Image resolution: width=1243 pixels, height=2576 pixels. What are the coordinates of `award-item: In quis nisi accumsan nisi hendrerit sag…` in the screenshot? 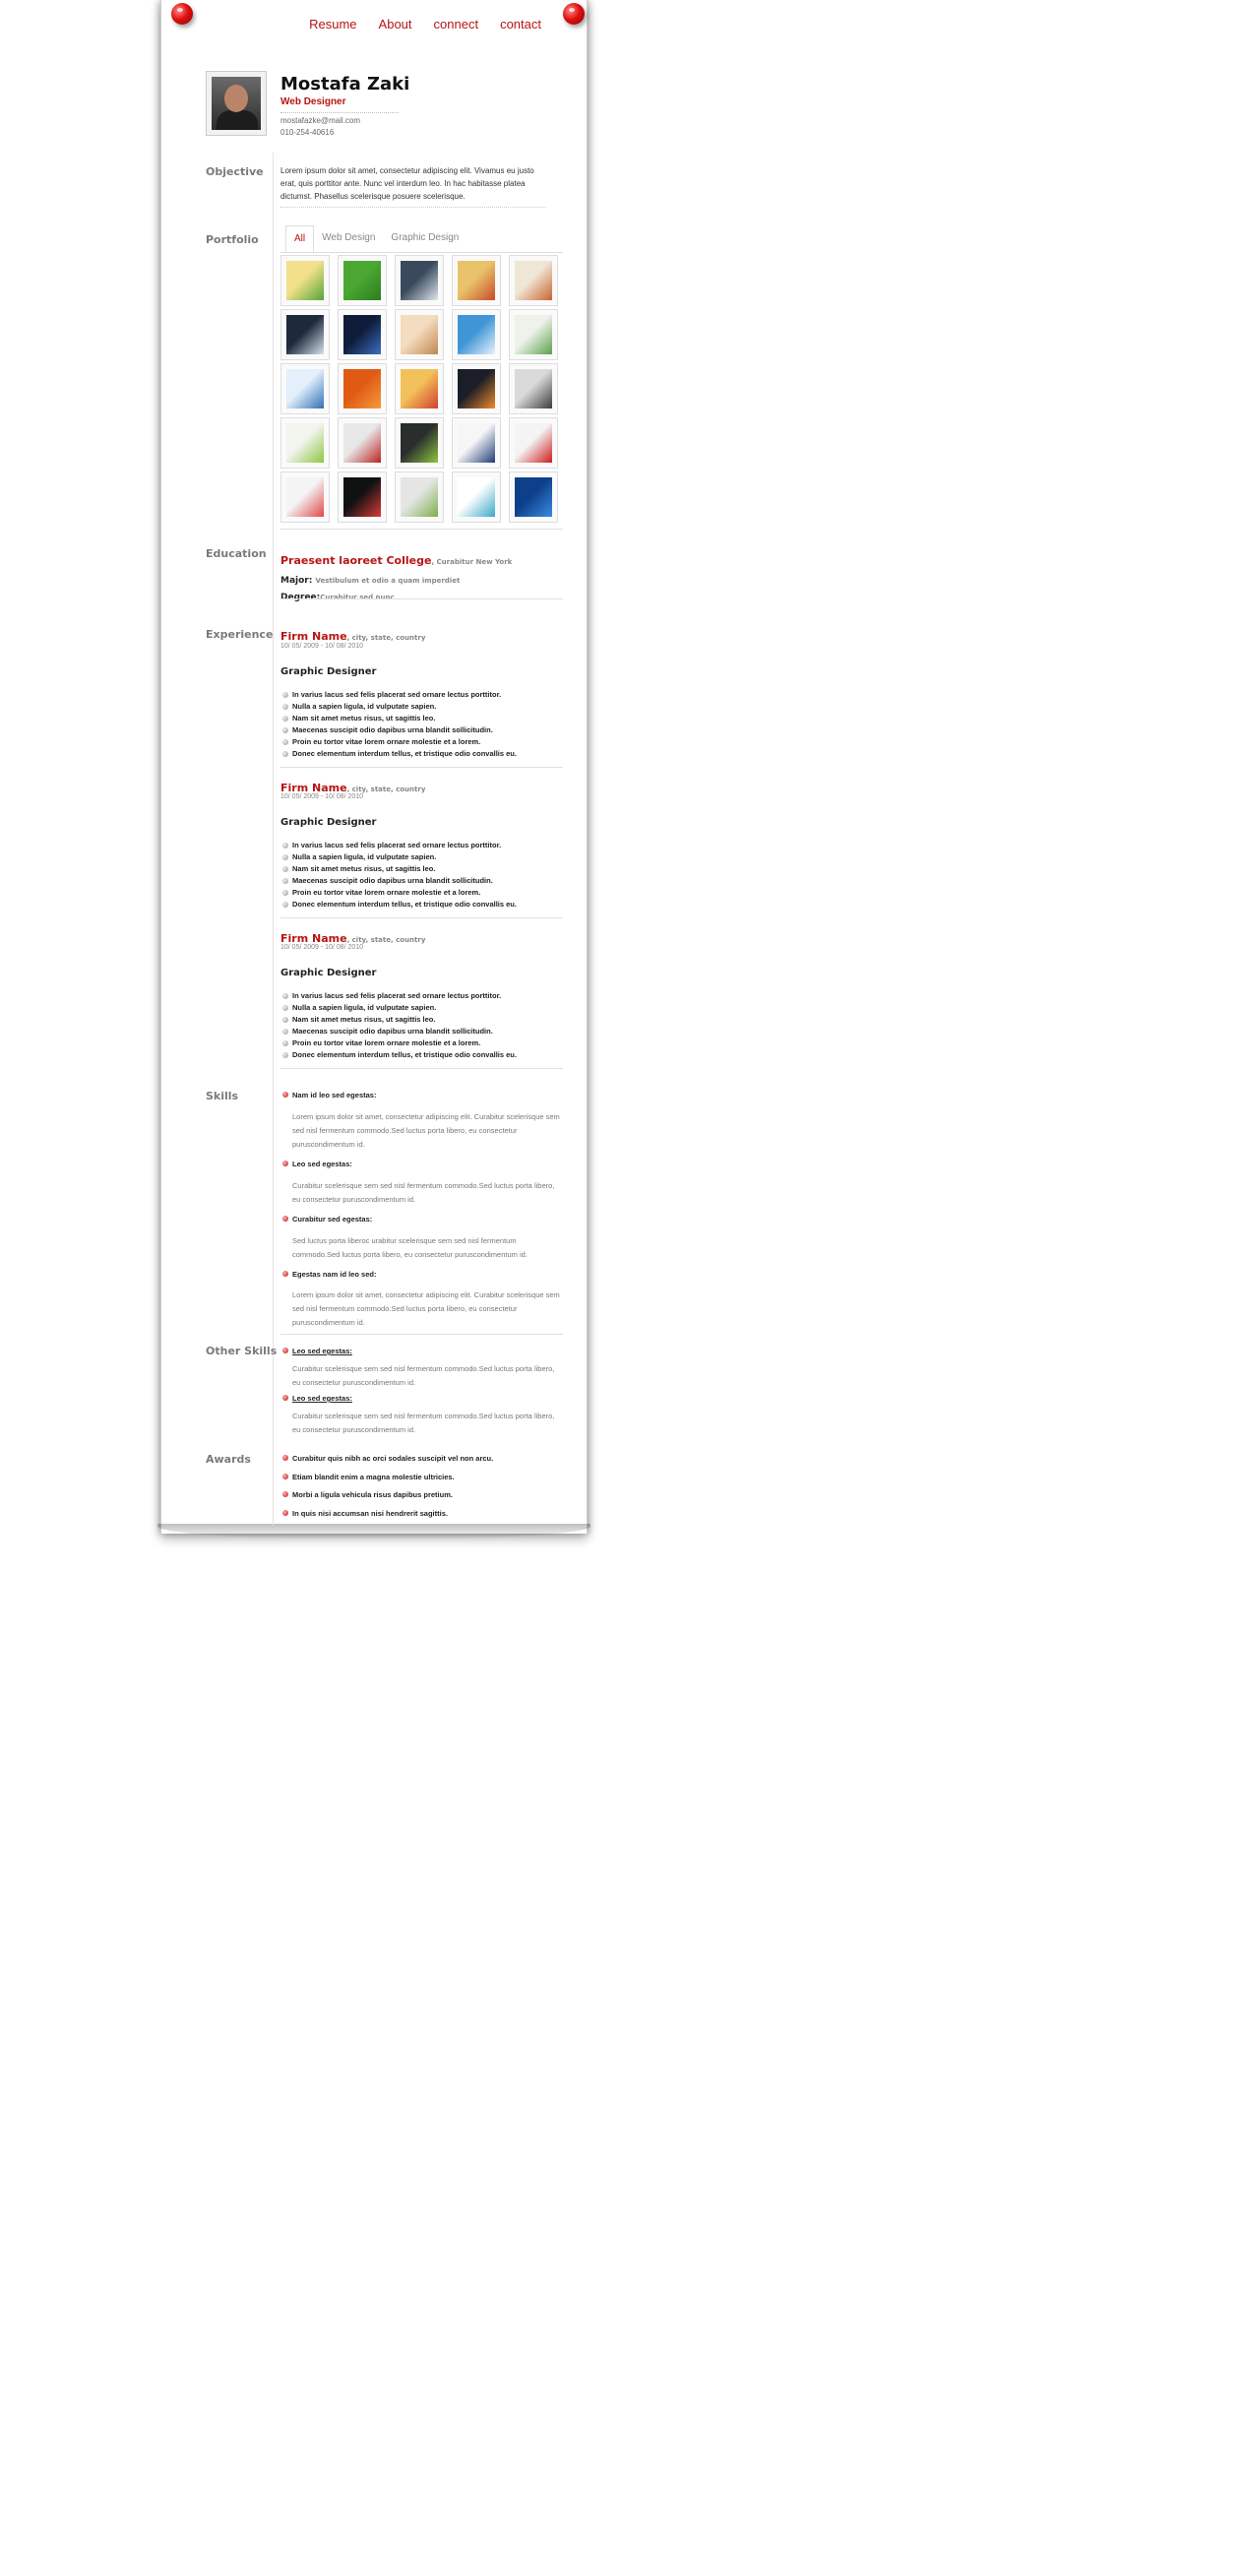 It's located at (365, 1513).